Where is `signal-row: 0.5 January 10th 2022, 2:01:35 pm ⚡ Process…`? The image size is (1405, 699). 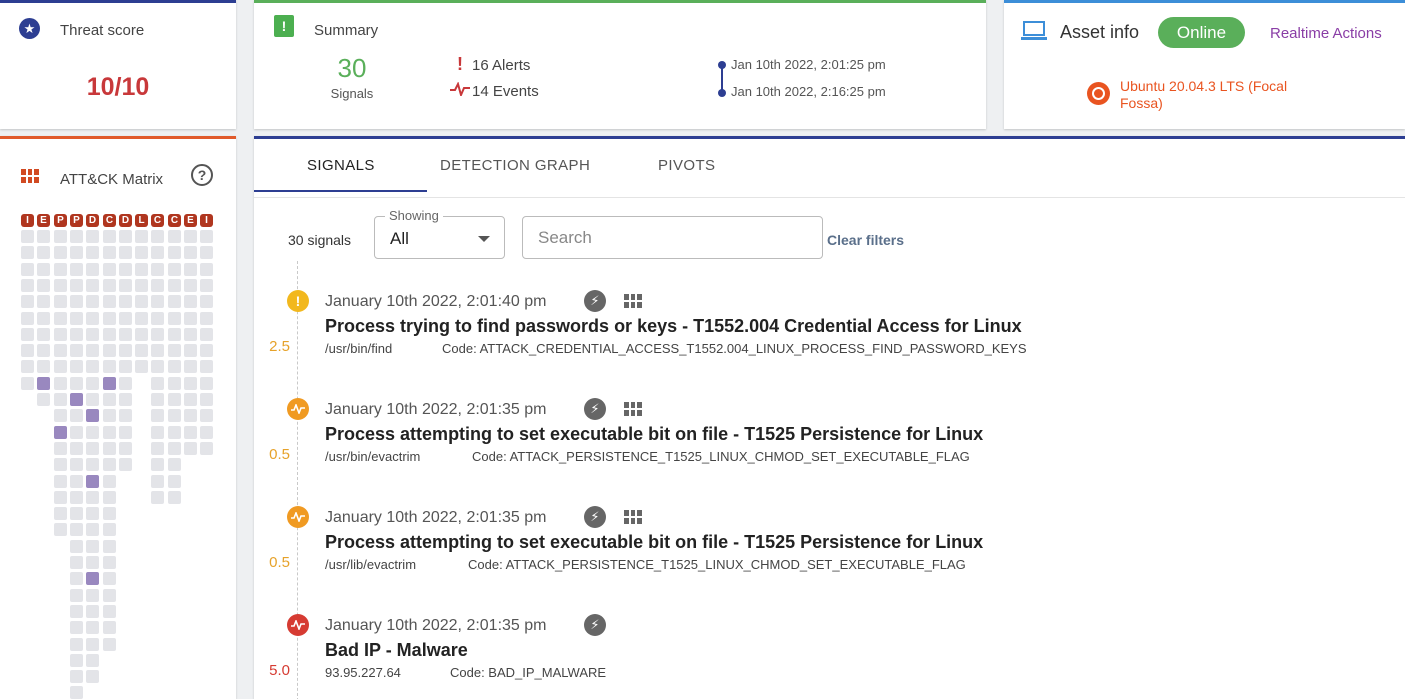 signal-row: 0.5 January 10th 2022, 2:01:35 pm ⚡ Process… is located at coordinates (829, 556).